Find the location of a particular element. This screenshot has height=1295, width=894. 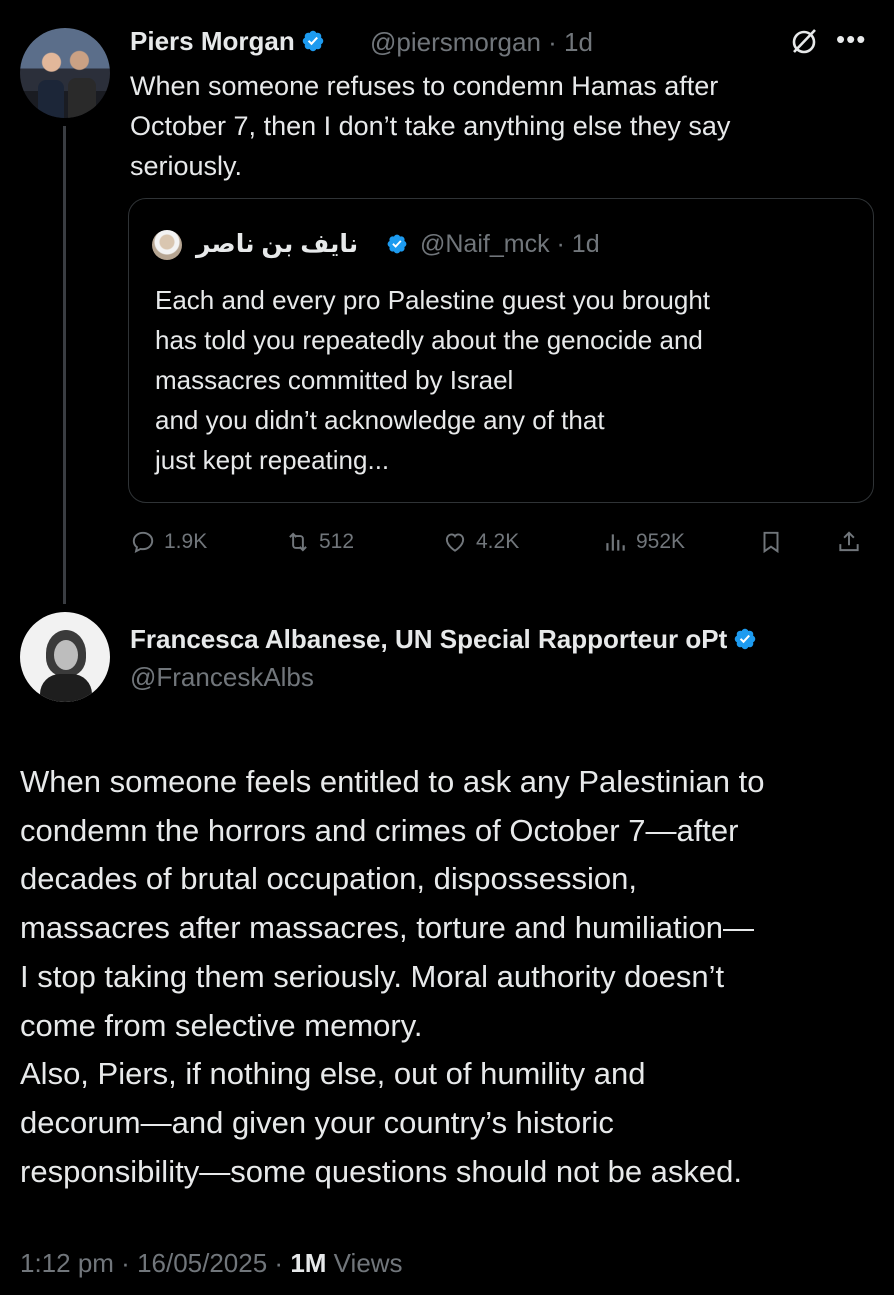

views-icon is located at coordinates (615, 542).